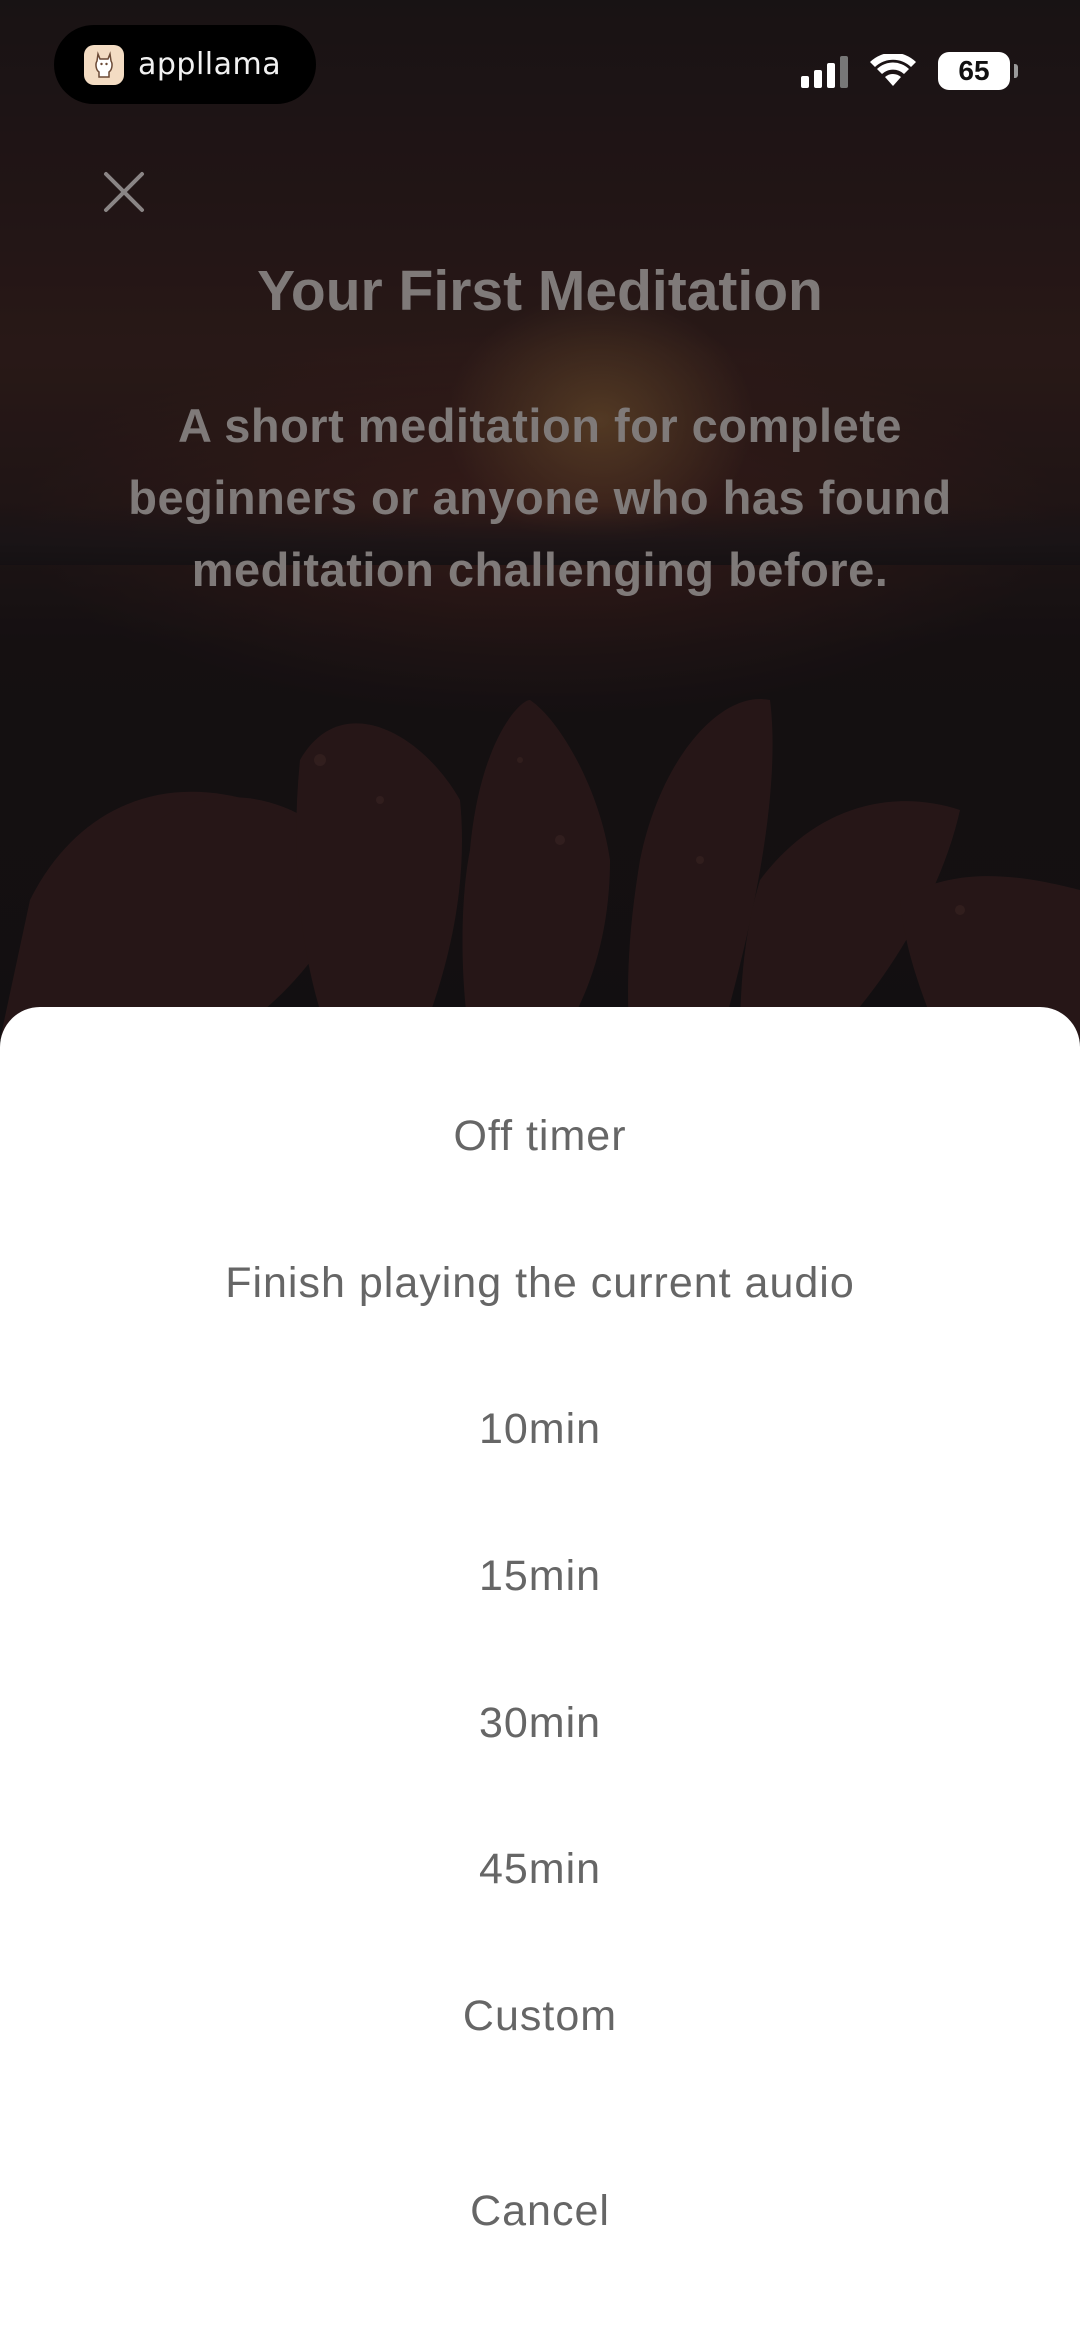 The image size is (1080, 2337). I want to click on description-line: meditation challenging before., so click(540, 569).